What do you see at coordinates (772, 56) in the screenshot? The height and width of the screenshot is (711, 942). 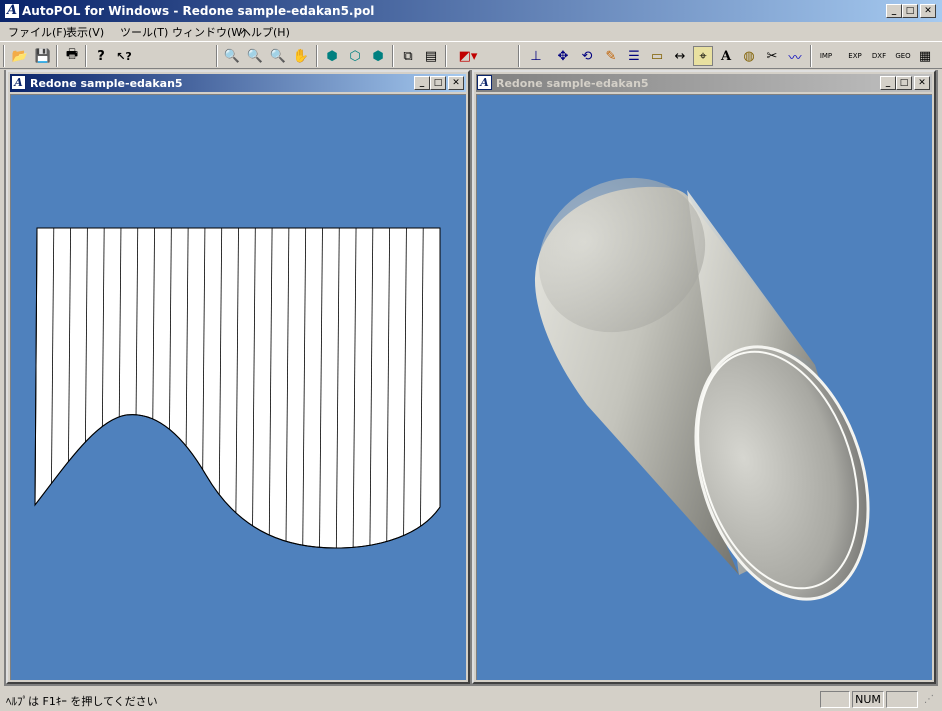 I see `cut-icon: ✂` at bounding box center [772, 56].